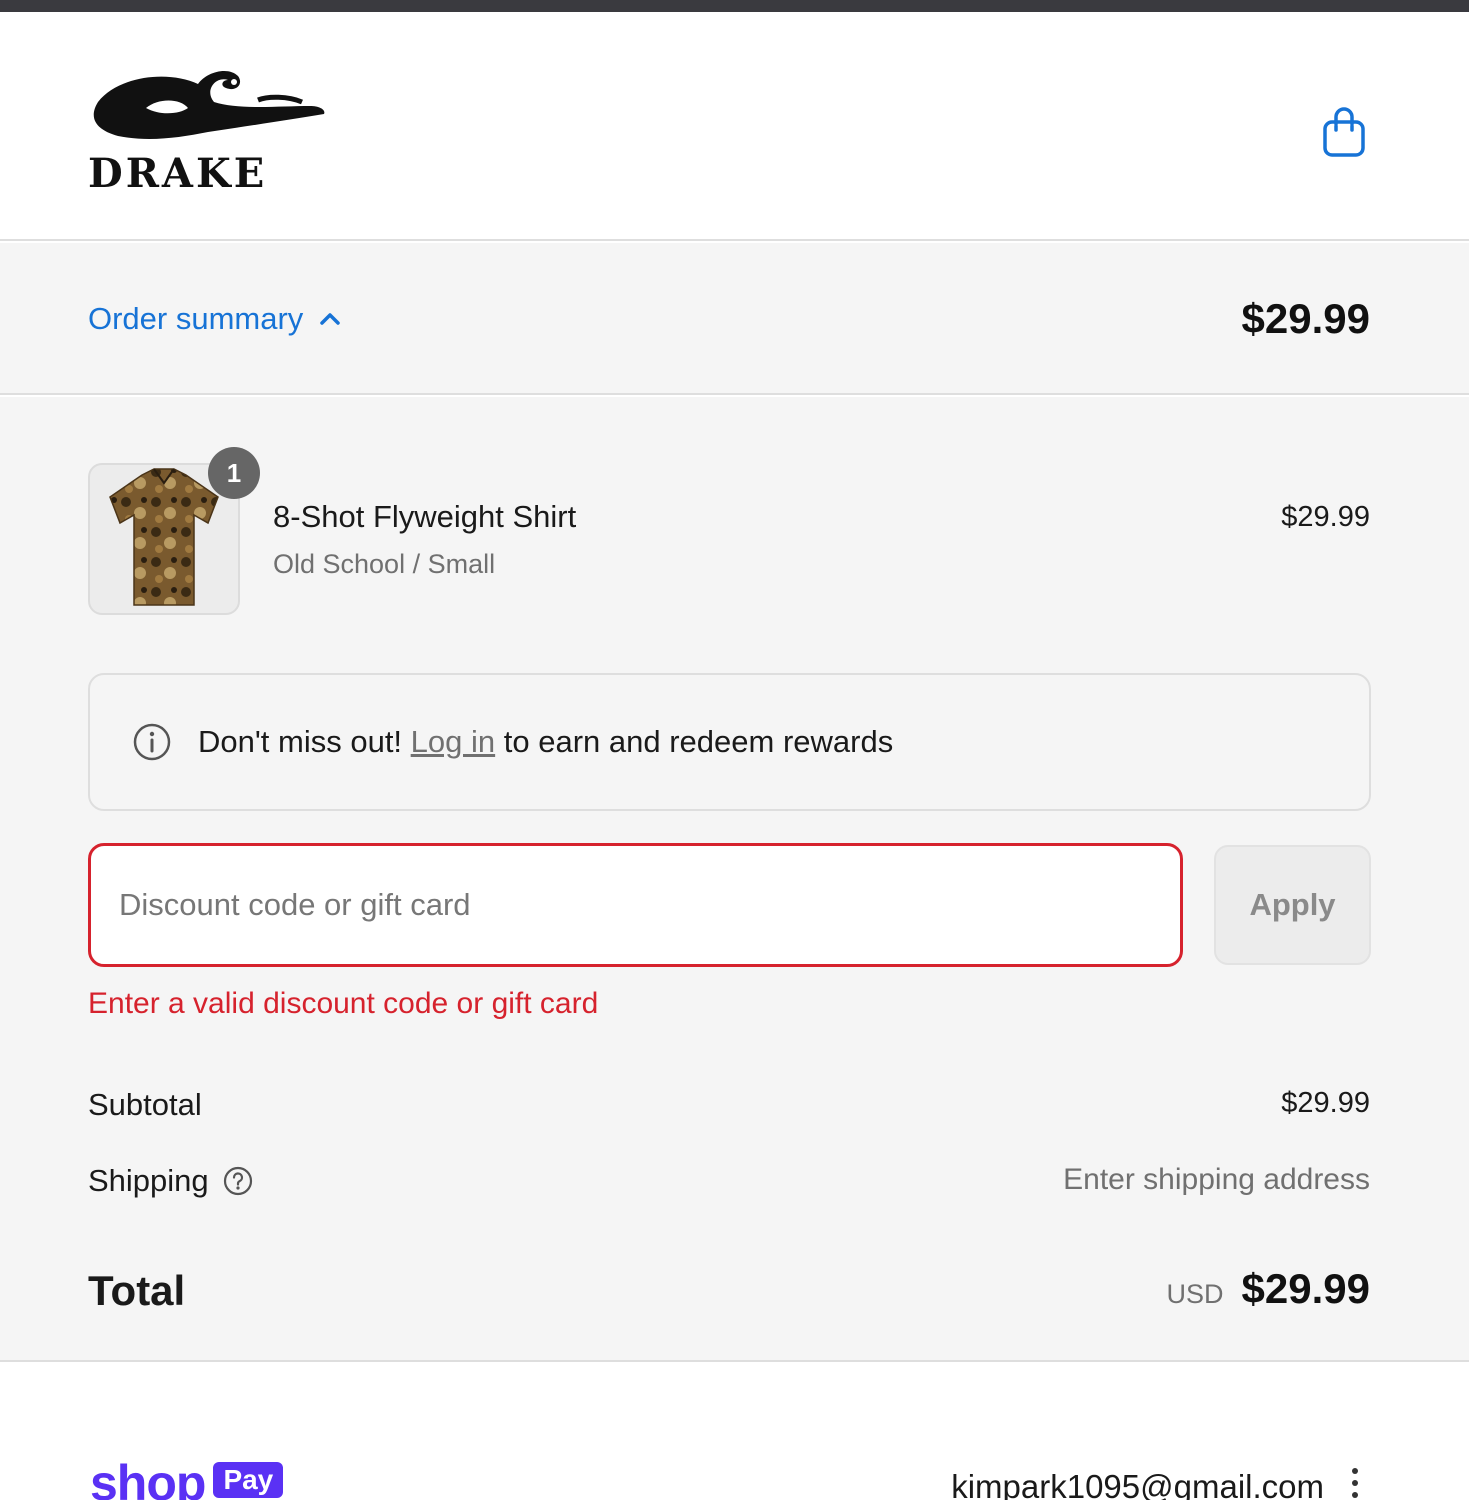 The height and width of the screenshot is (1500, 1469). What do you see at coordinates (734, 319) in the screenshot?
I see `order-summary-bar: Order summary $29.99` at bounding box center [734, 319].